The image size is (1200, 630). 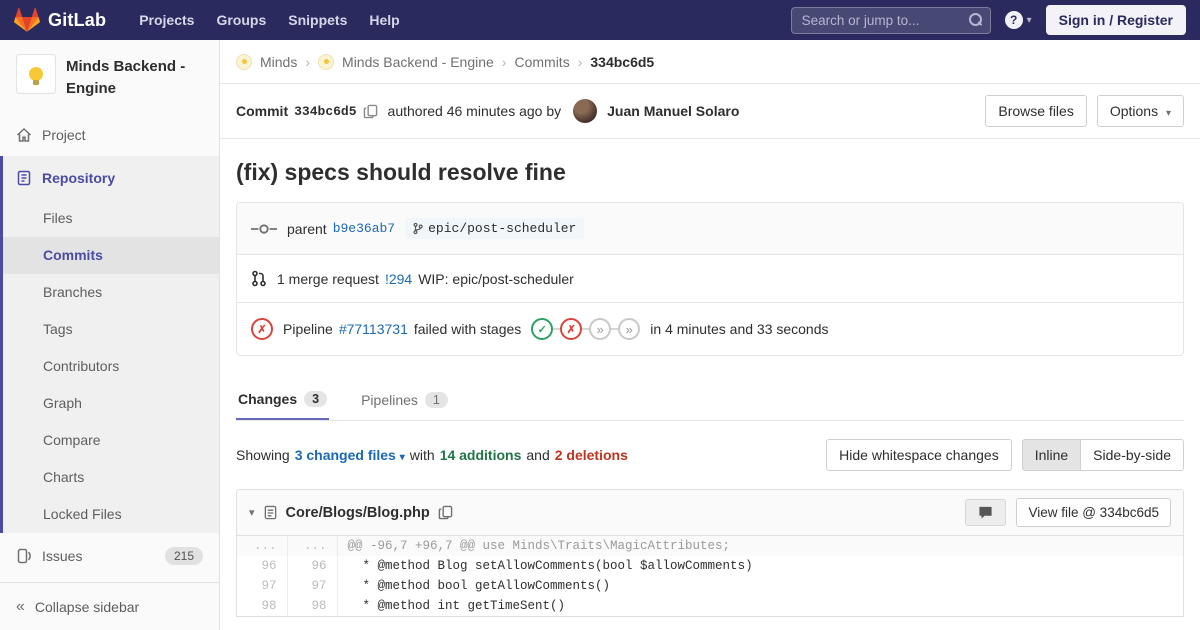 I want to click on document-icon, so click(x=24, y=177).